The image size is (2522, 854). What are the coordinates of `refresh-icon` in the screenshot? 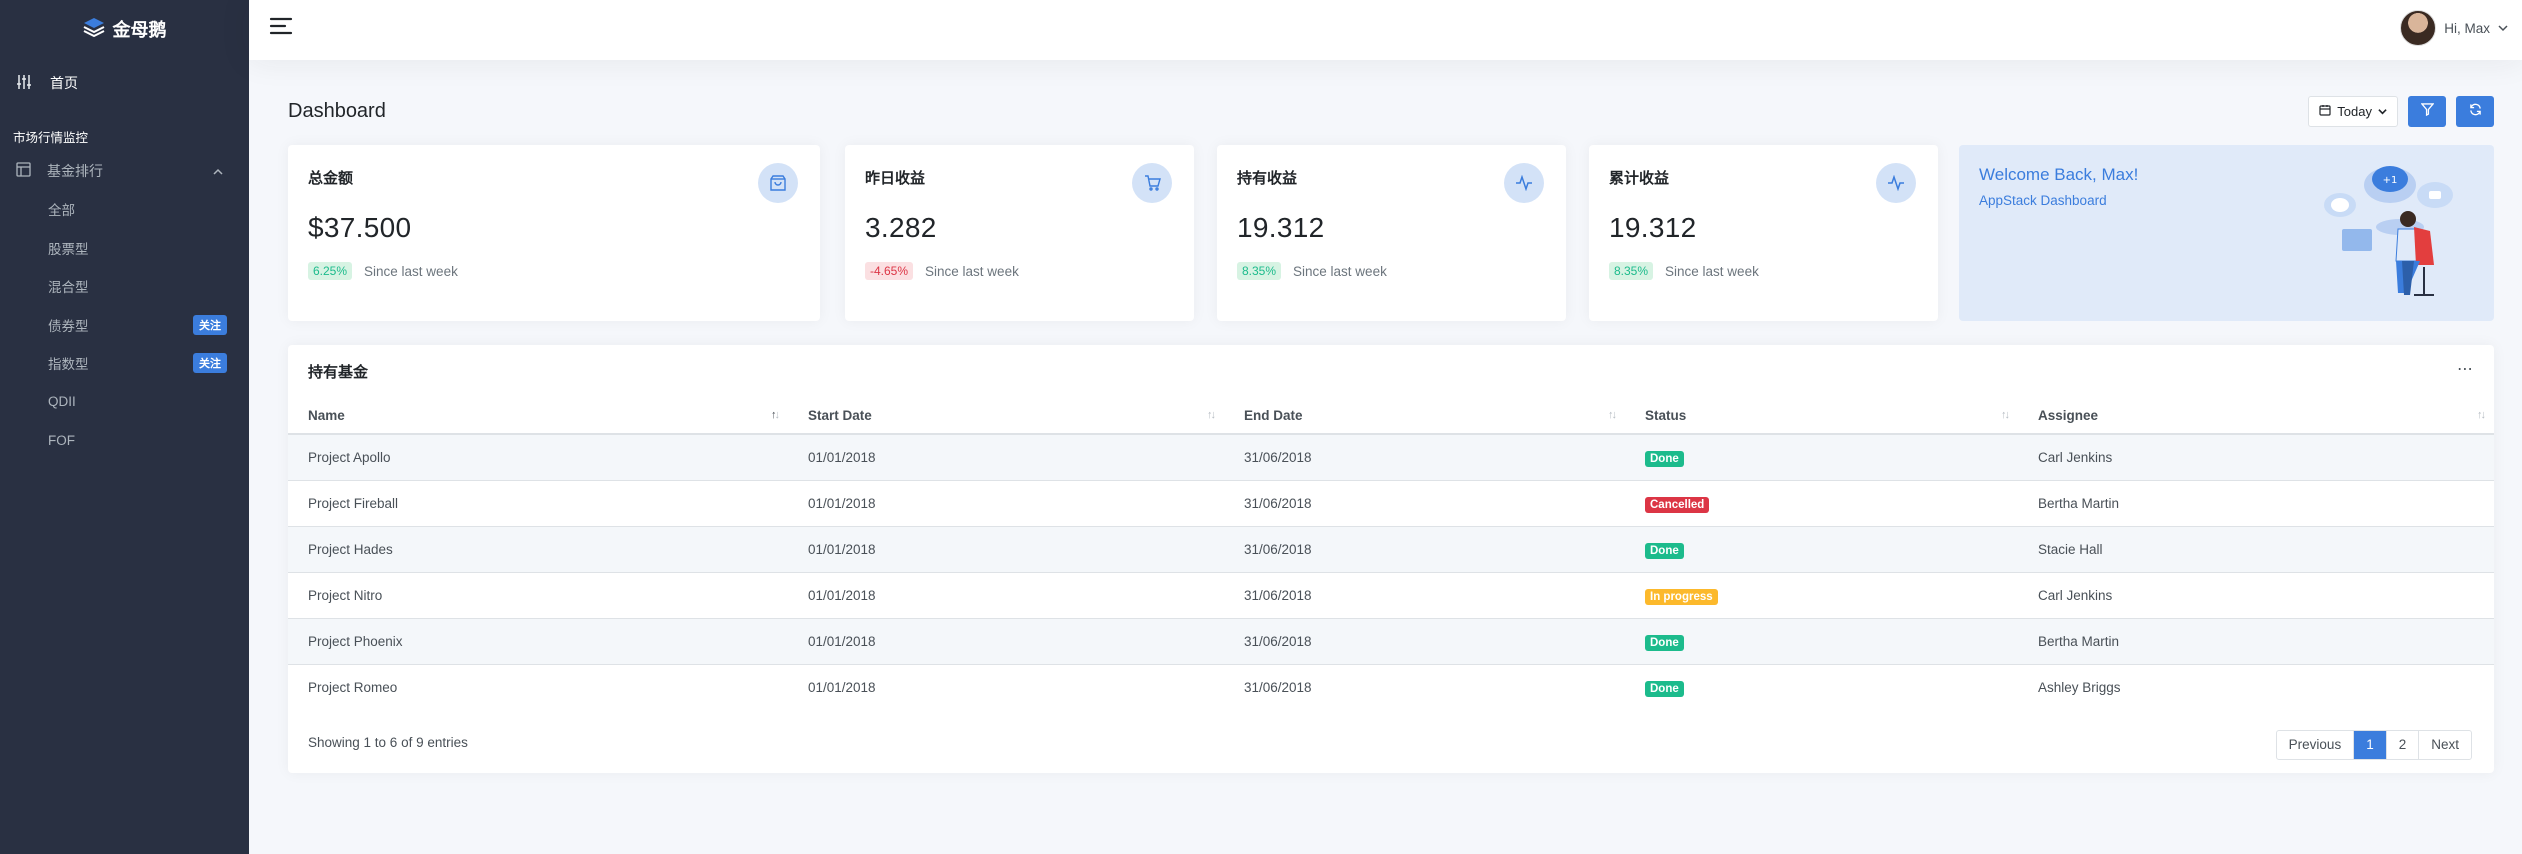 It's located at (2475, 112).